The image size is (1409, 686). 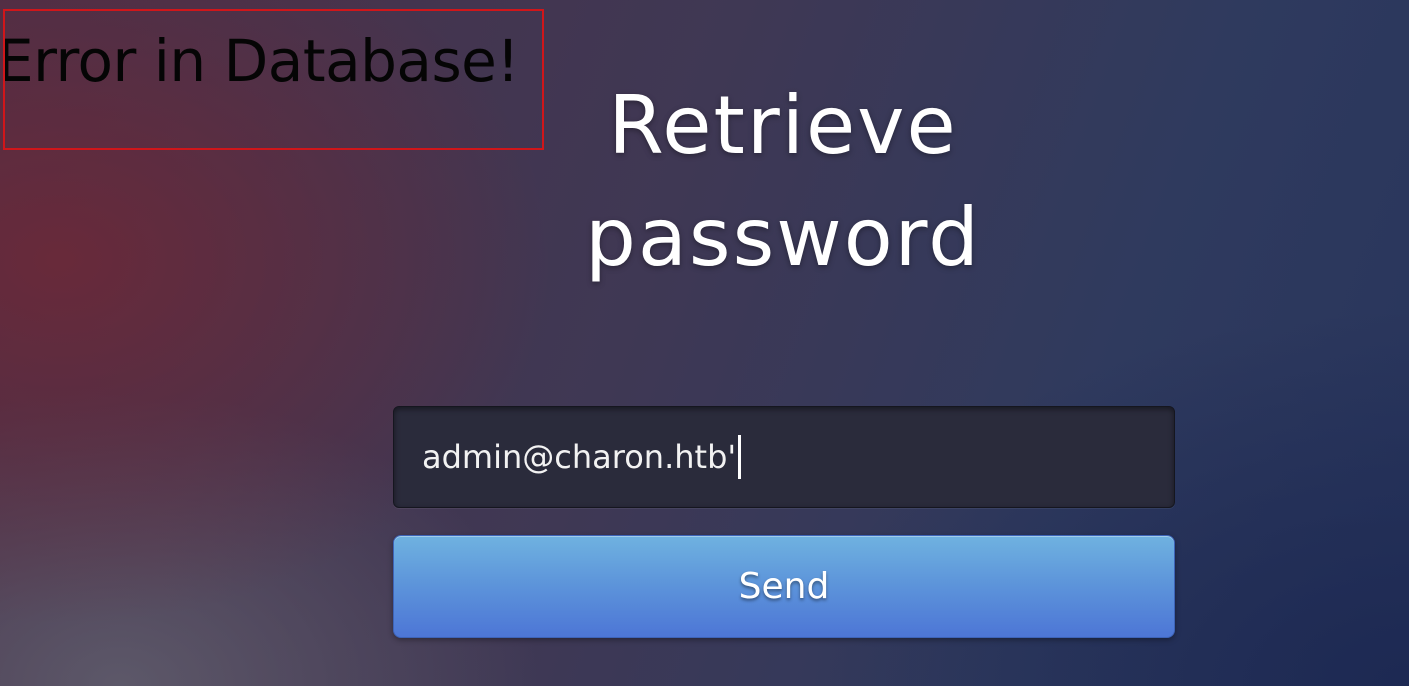 What do you see at coordinates (783, 237) in the screenshot?
I see `page-title-line2: password` at bounding box center [783, 237].